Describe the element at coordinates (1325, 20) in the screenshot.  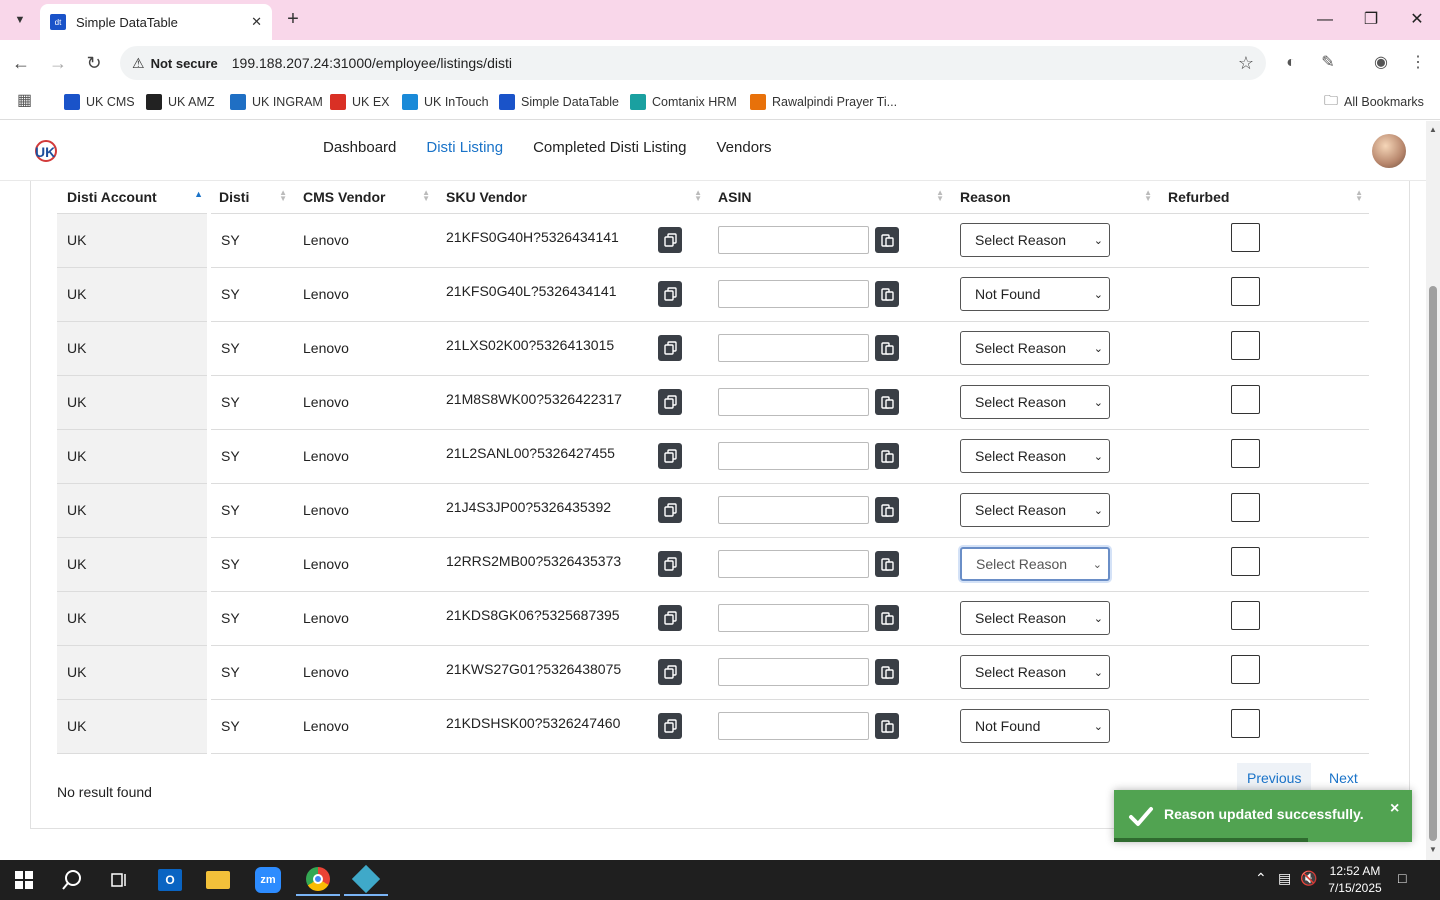
I see `minimize-icon: —` at that location.